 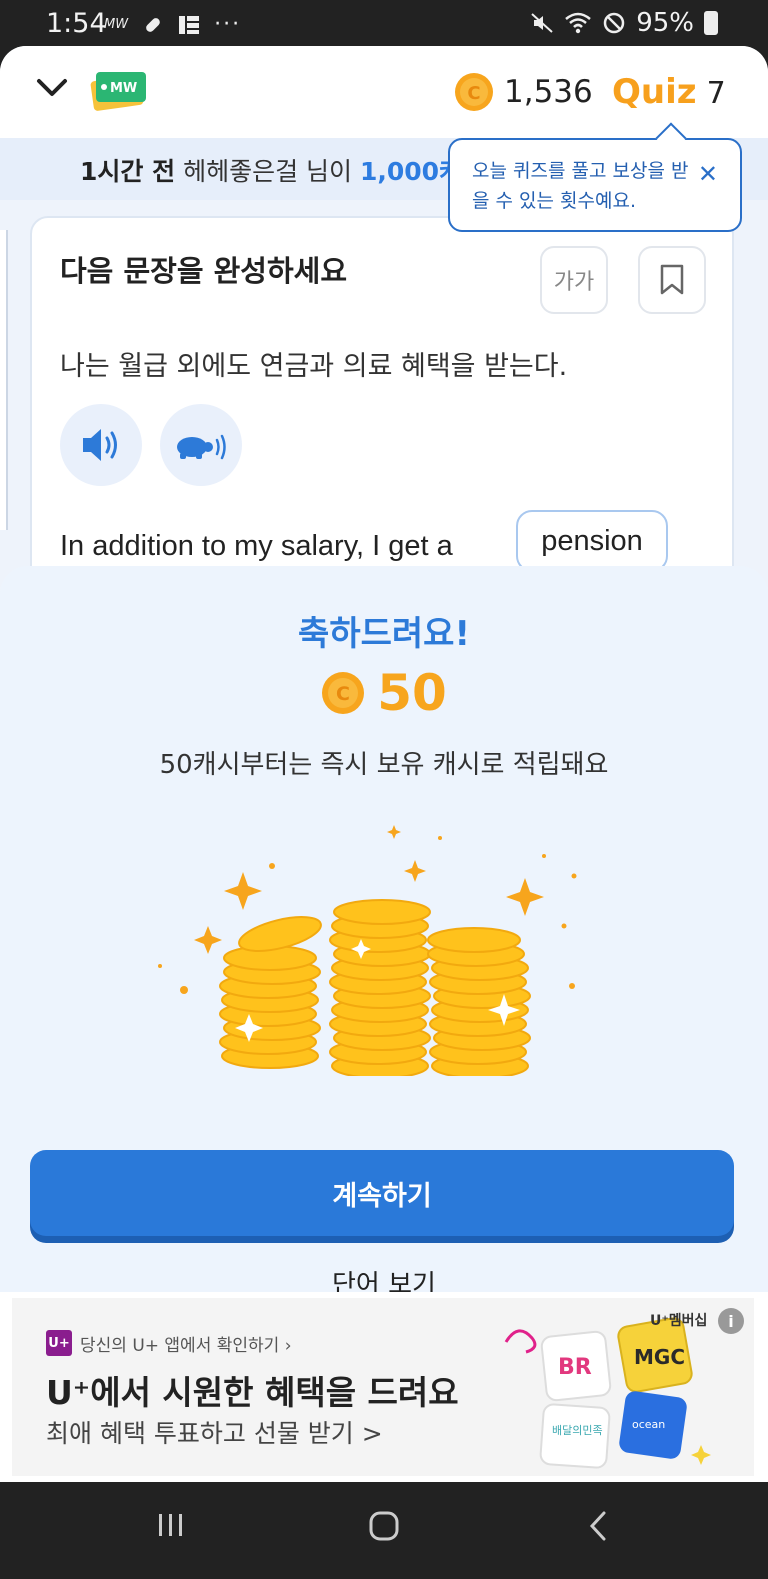 What do you see at coordinates (382, 1193) in the screenshot?
I see `continue-button: 계속하기` at bounding box center [382, 1193].